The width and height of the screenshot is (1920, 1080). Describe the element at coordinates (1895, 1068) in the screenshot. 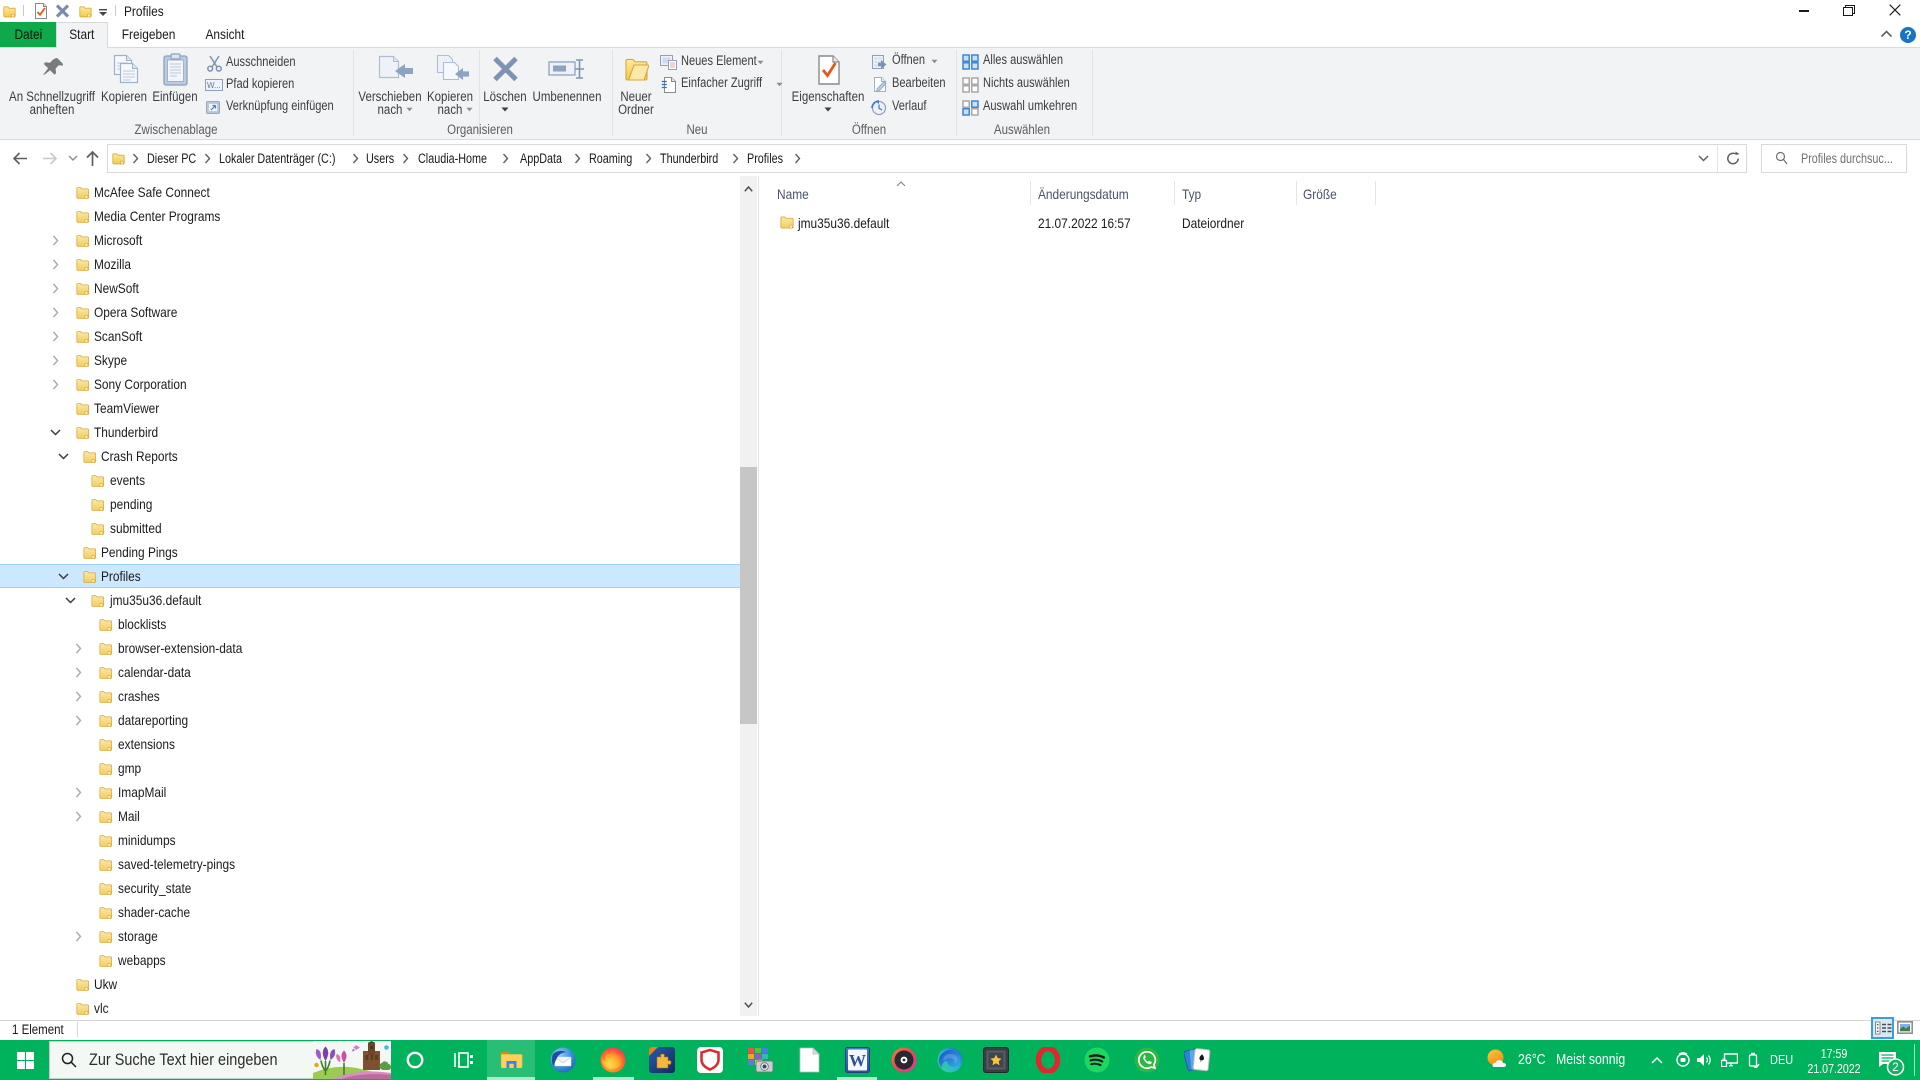

I see `svg-text: 2` at that location.